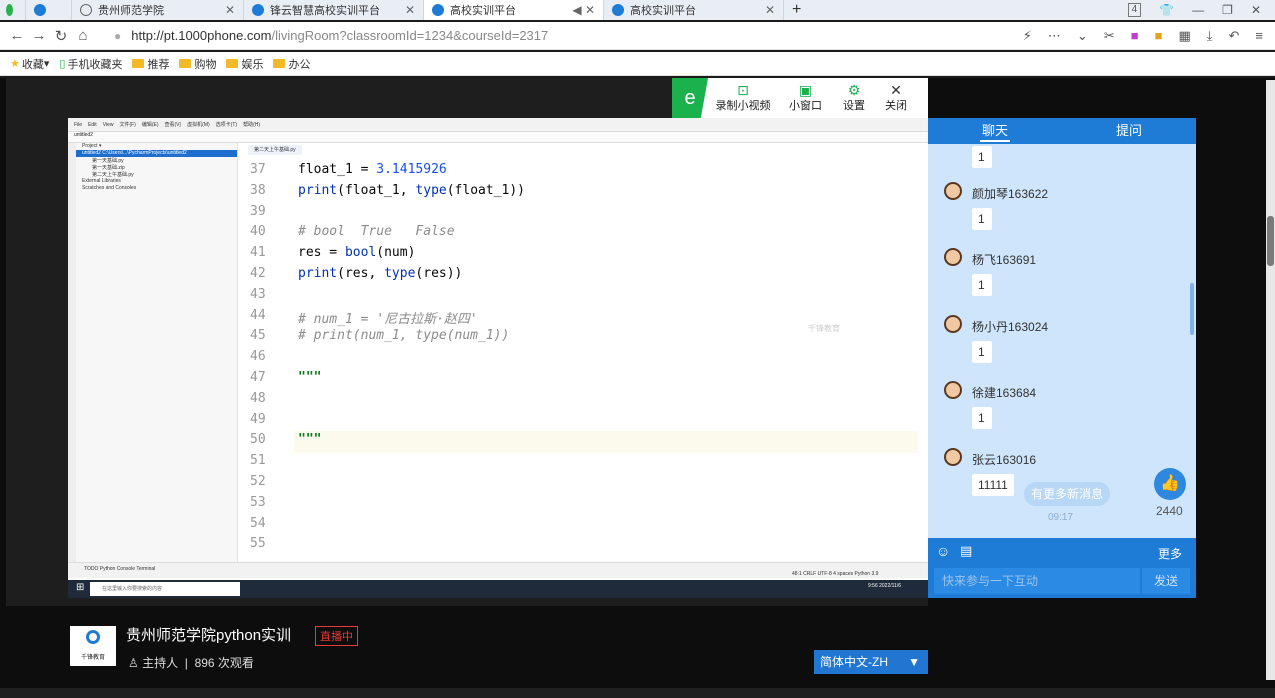 The height and width of the screenshot is (698, 1275). What do you see at coordinates (258, 190) in the screenshot?
I see `line-number: 38` at bounding box center [258, 190].